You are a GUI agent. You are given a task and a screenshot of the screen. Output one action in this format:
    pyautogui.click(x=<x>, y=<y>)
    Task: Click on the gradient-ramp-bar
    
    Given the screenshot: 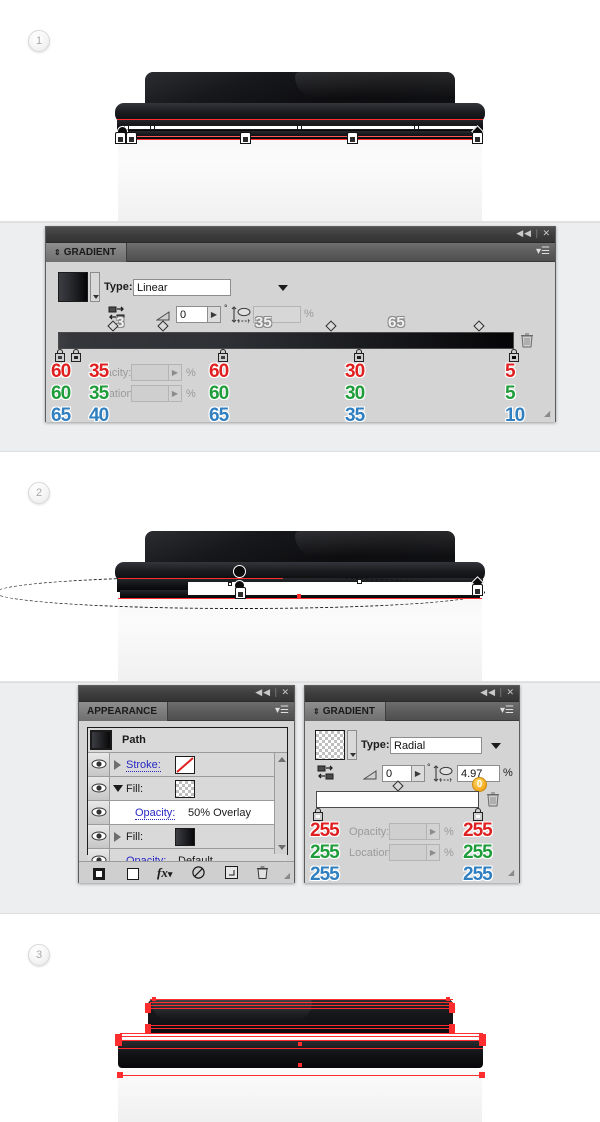 What is the action you would take?
    pyautogui.click(x=286, y=340)
    